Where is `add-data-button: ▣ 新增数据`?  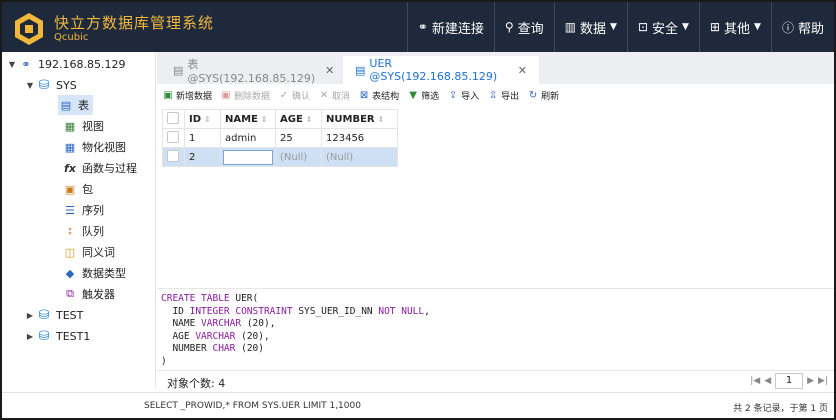
add-data-button: ▣ 新增数据 is located at coordinates (187, 95).